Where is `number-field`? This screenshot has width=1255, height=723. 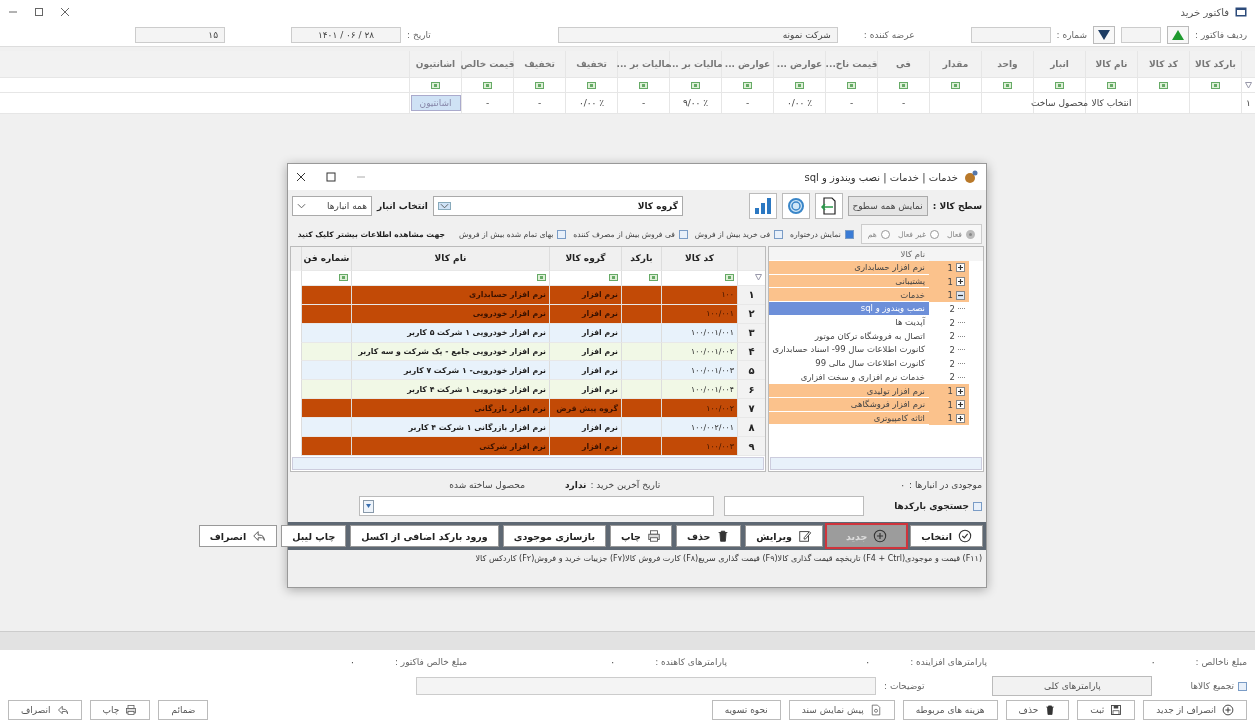
number-field is located at coordinates (1010, 35).